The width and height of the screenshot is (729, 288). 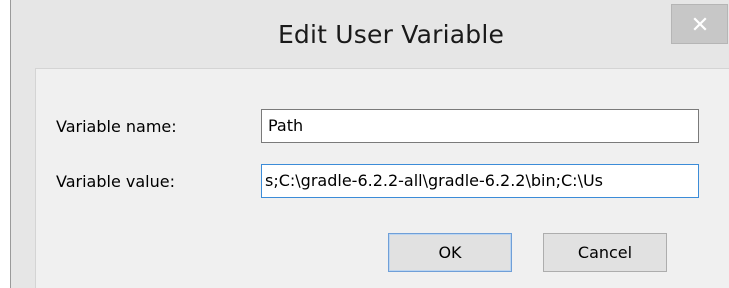 I want to click on background-edge, so click(x=5, y=144).